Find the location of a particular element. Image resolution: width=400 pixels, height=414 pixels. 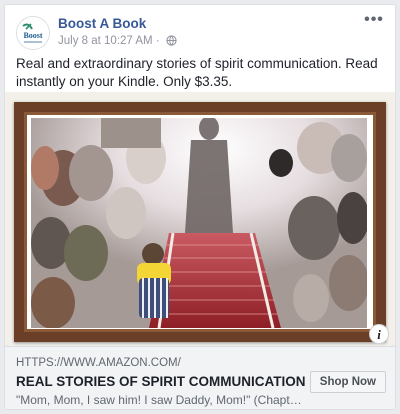

link-domain: HTTPS://WWW.AMAZON.COM/ is located at coordinates (98, 363).